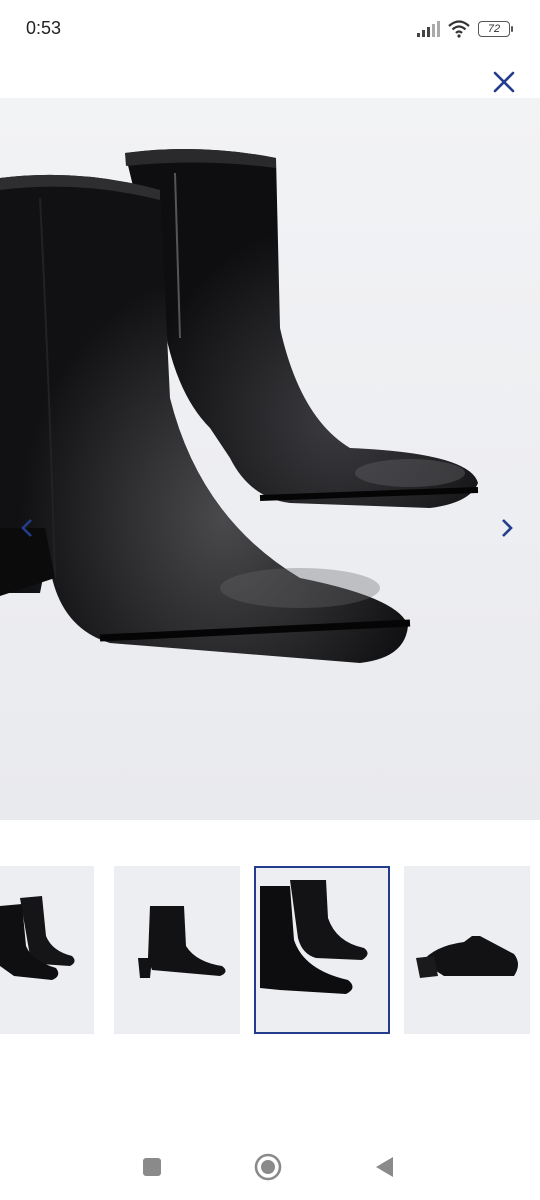 The image size is (540, 1200). I want to click on chevron-right-icon, so click(507, 528).